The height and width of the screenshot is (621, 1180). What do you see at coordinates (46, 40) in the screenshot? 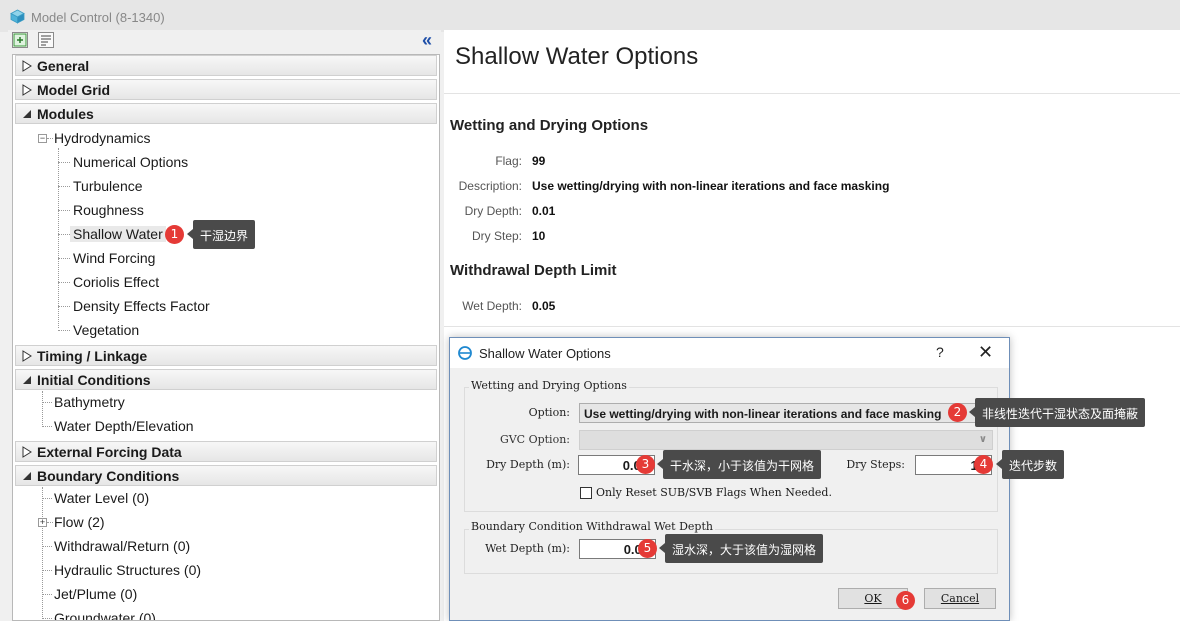
I see `collapse-all-icon` at bounding box center [46, 40].